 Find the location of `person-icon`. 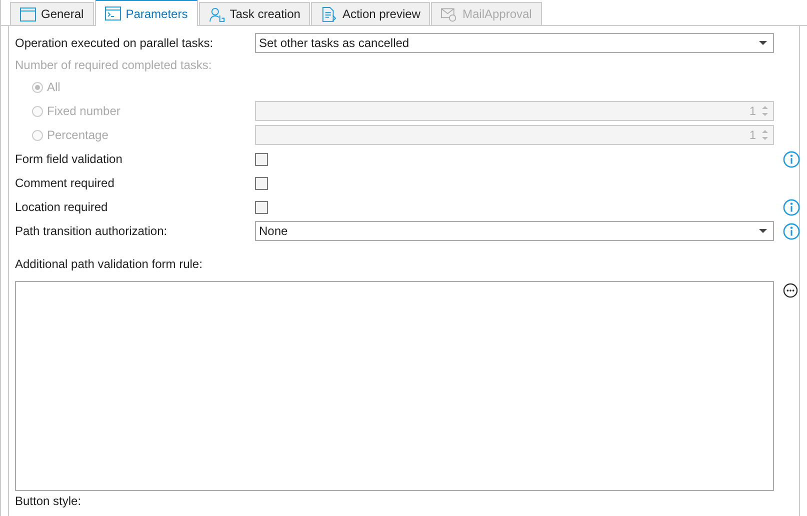

person-icon is located at coordinates (216, 14).